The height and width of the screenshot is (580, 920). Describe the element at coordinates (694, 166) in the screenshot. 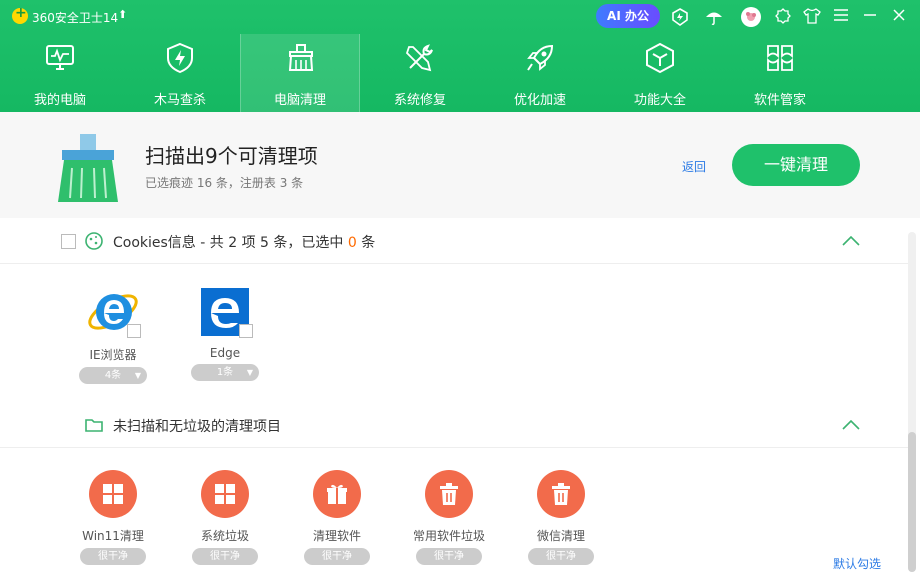

I see `back-link: 返回` at that location.